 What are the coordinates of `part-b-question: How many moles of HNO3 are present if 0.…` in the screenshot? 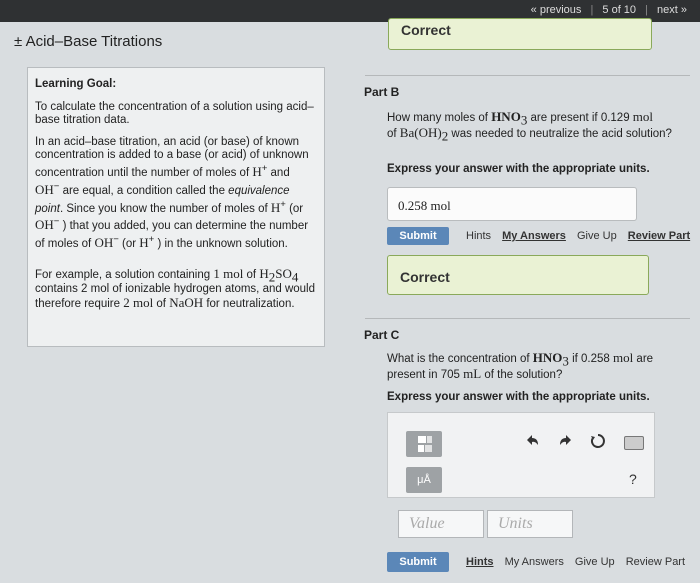 It's located at (529, 126).